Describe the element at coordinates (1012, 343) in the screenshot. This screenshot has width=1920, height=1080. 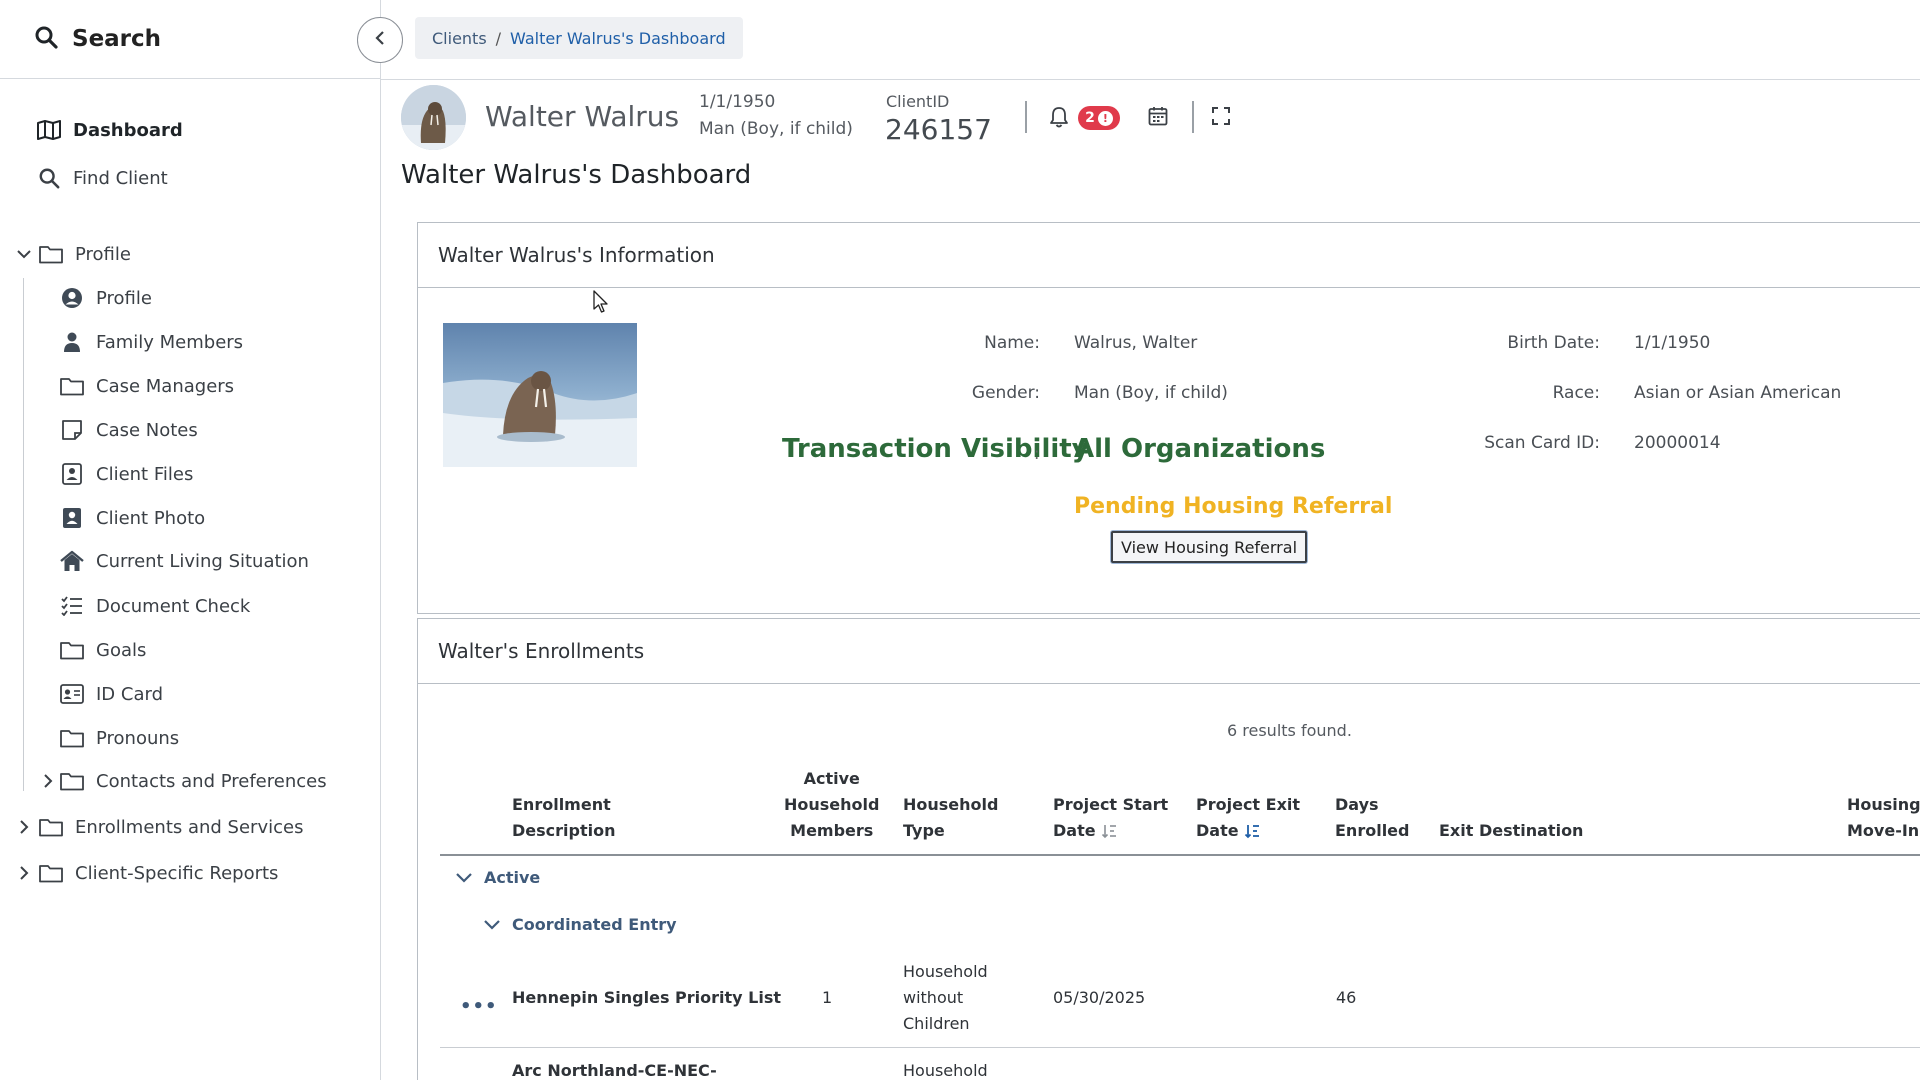
I see `name-label: Name:` at that location.